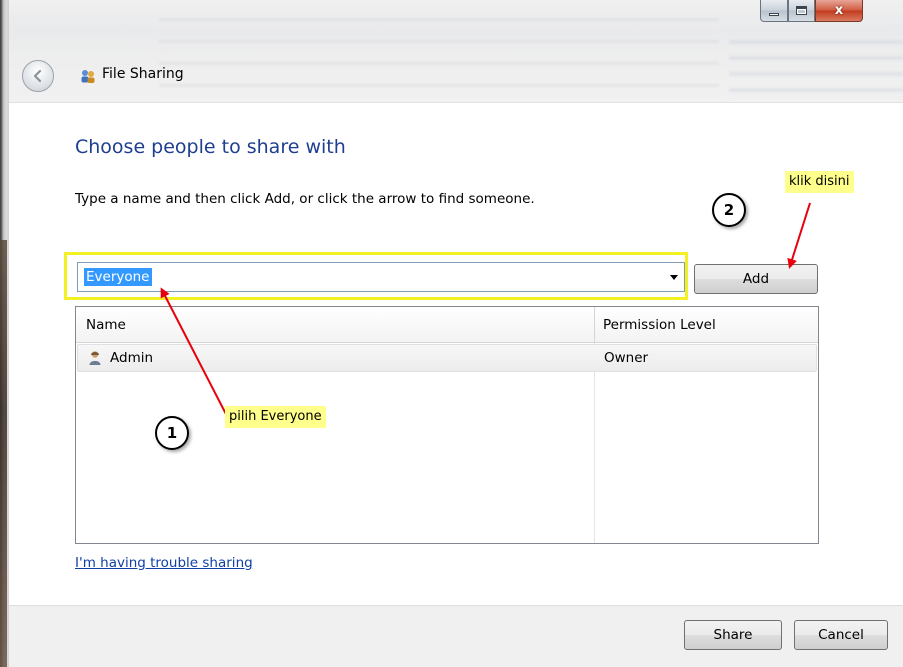 Image resolution: width=903 pixels, height=667 pixels. I want to click on back-arrow-icon, so click(37, 76).